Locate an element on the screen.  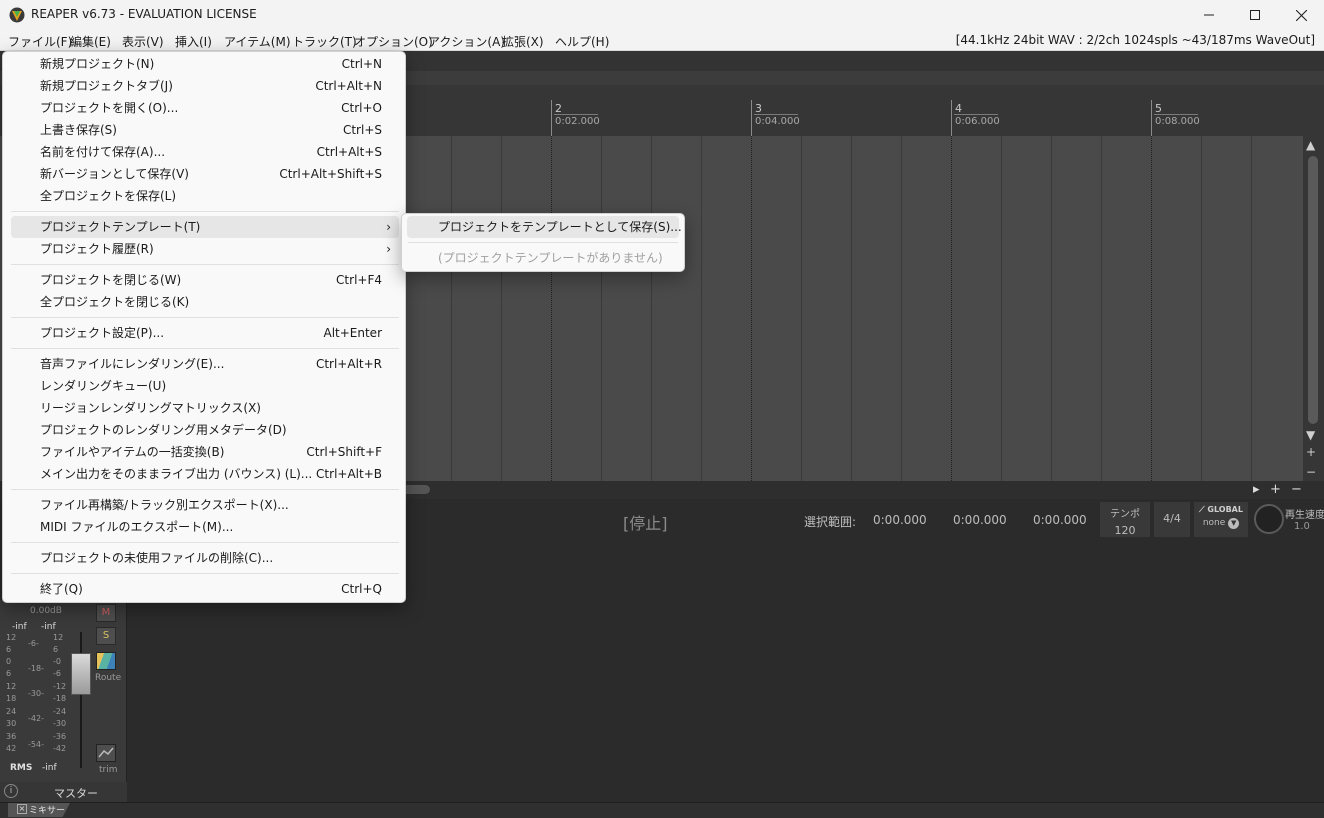
menu-project-settings: プロジェクト設定(P)... Alt+Enter is located at coordinates (205, 333).